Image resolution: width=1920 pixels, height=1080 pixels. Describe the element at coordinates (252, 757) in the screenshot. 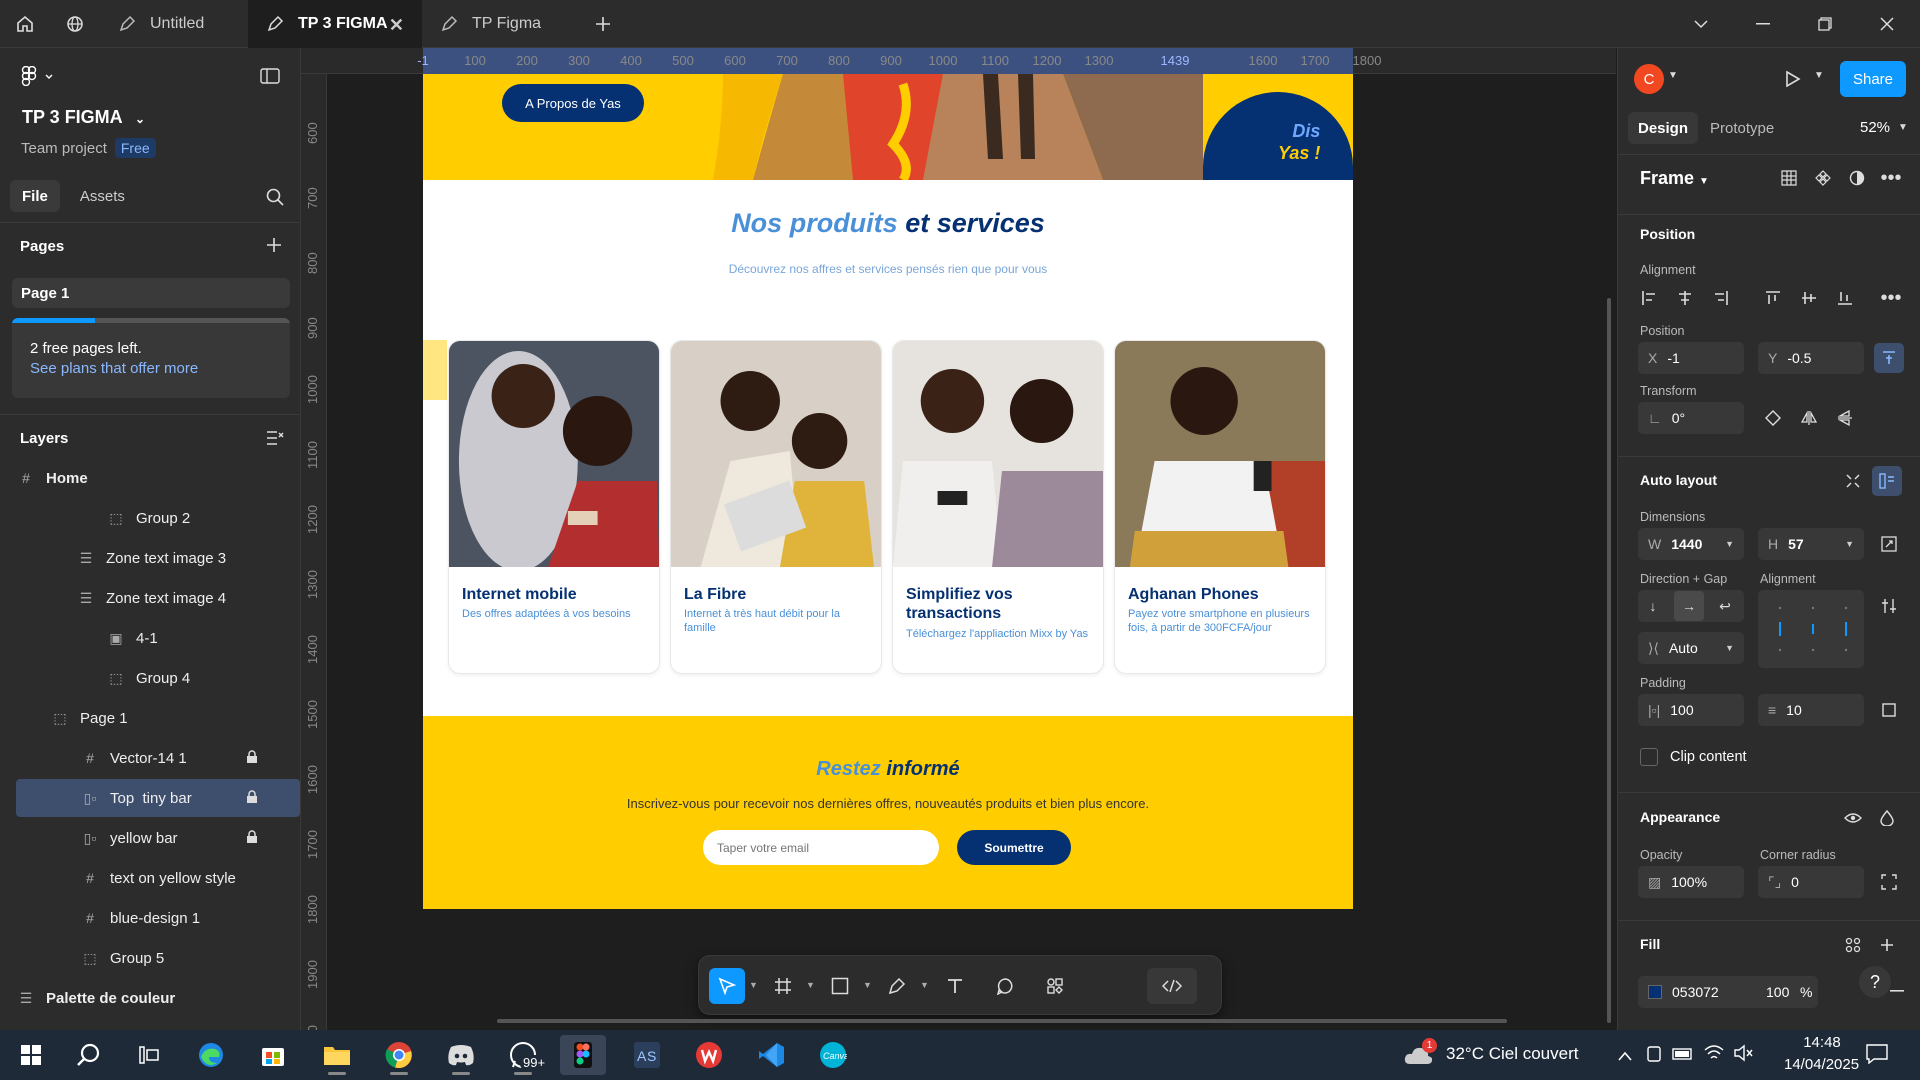

I see `lock-icon` at that location.